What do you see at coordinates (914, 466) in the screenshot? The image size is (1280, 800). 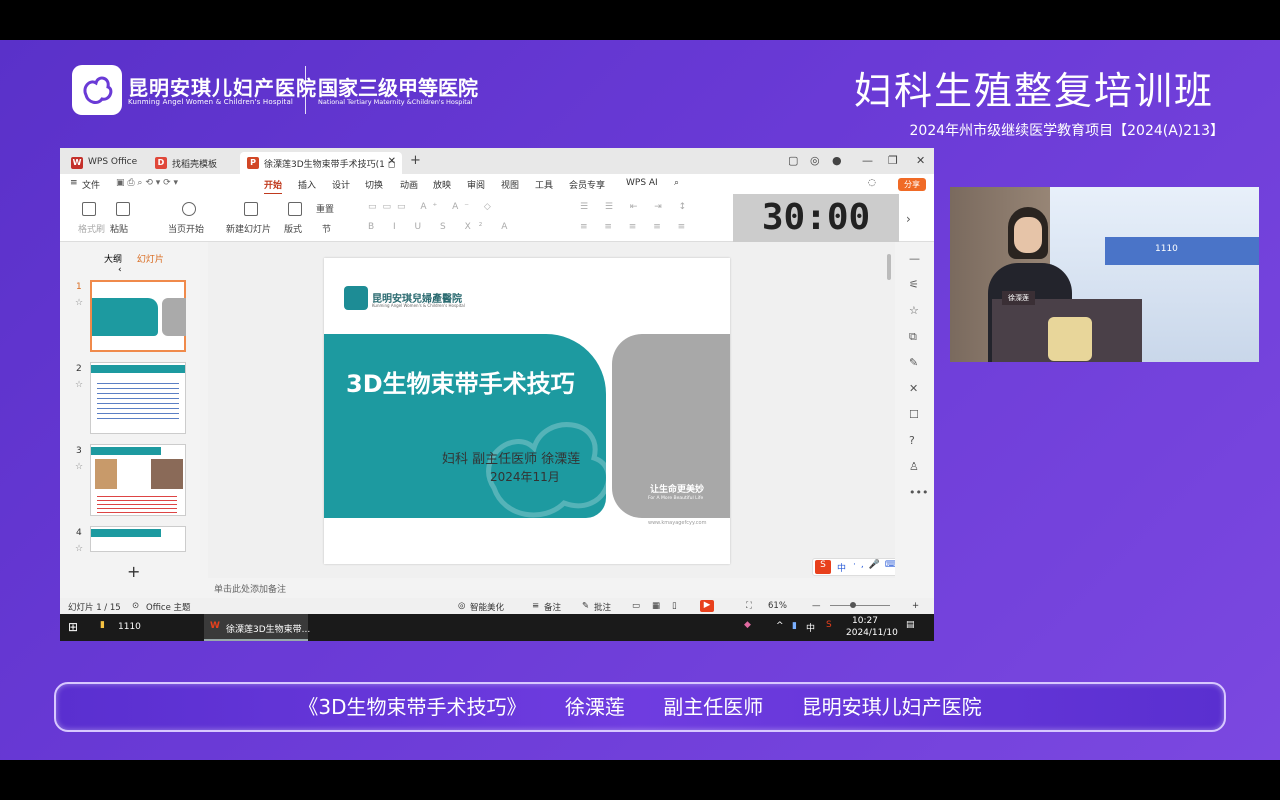 I see `shirt-icon: ♙` at bounding box center [914, 466].